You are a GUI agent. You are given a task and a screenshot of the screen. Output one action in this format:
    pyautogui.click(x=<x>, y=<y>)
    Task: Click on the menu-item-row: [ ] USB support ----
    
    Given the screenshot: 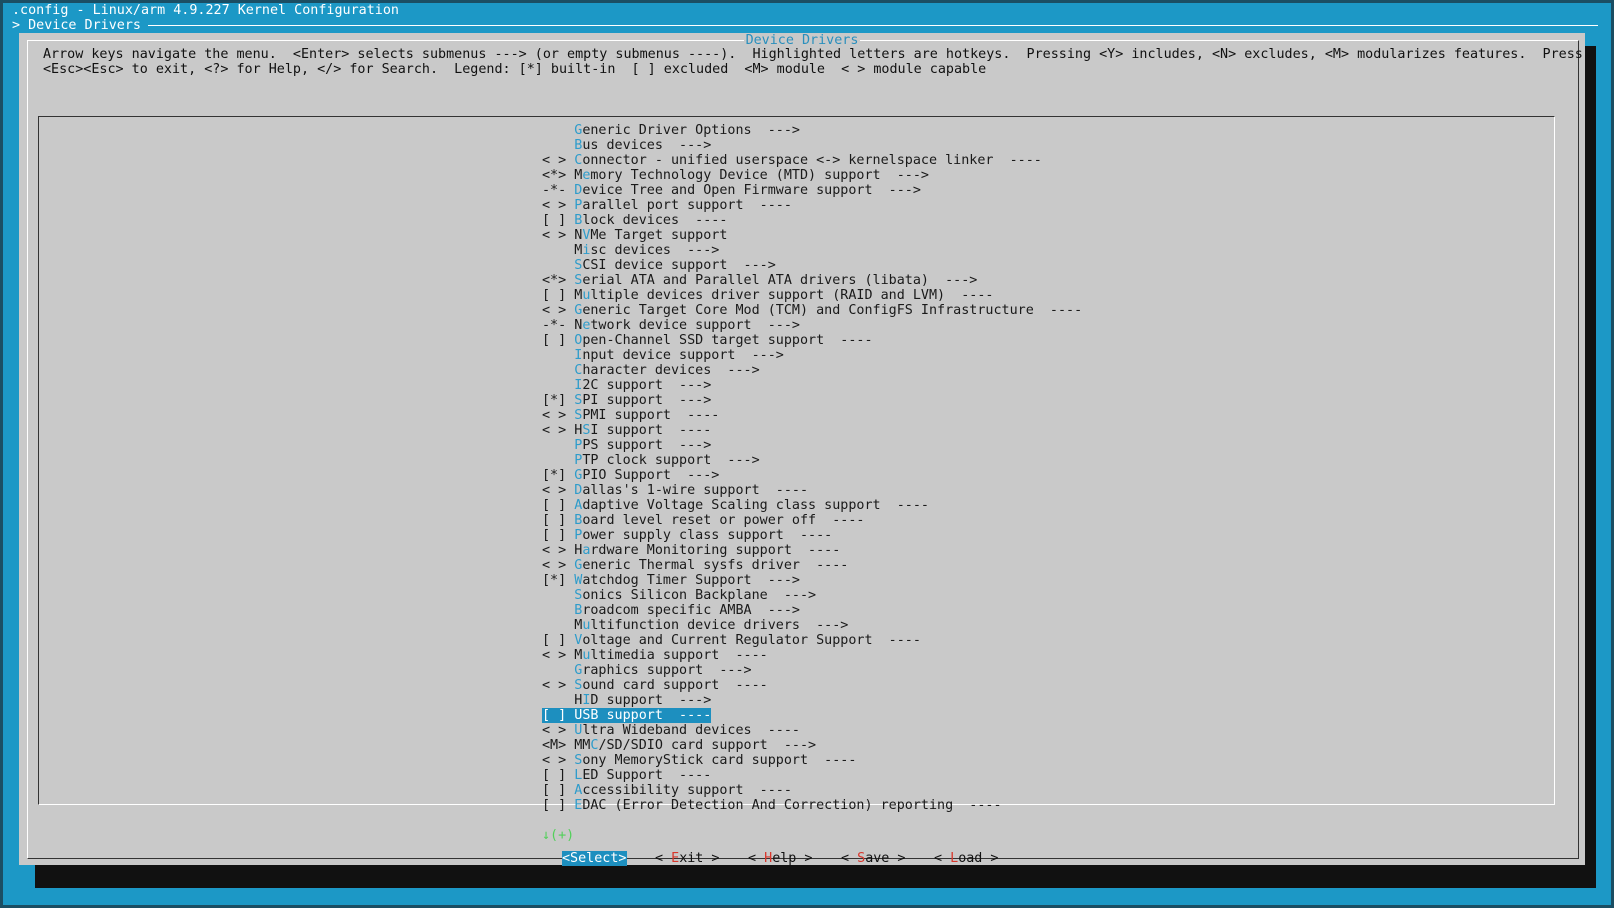 What is the action you would take?
    pyautogui.click(x=627, y=715)
    